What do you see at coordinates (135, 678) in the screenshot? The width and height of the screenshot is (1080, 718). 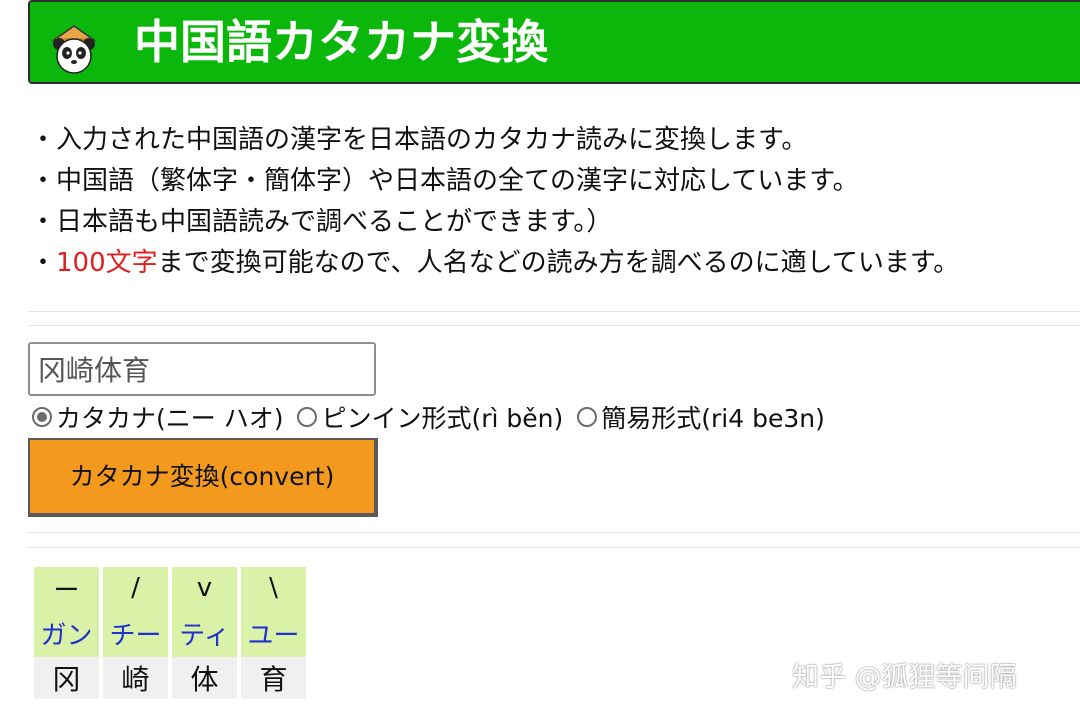 I see `kanji-cell: 崎` at bounding box center [135, 678].